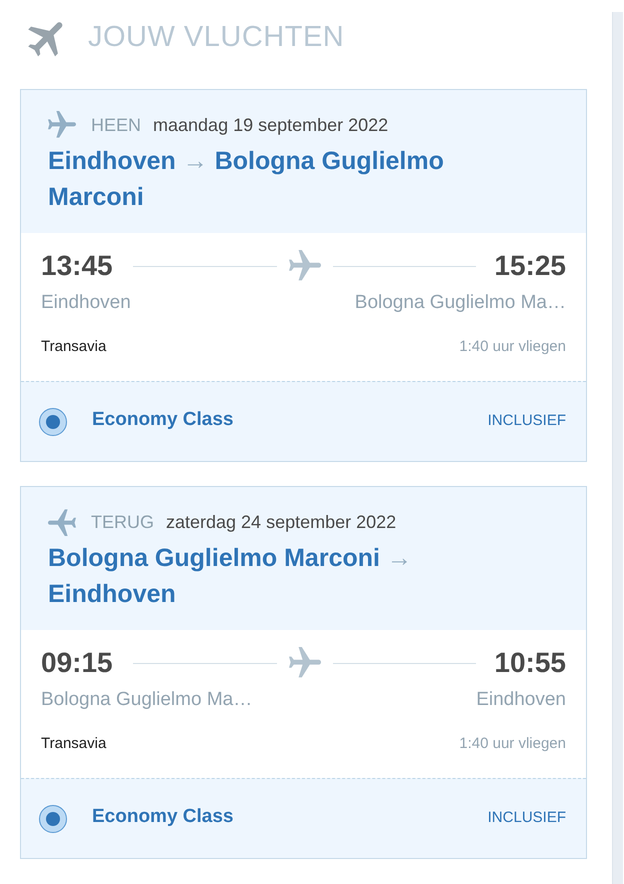 The height and width of the screenshot is (884, 624). Describe the element at coordinates (216, 38) in the screenshot. I see `section-title: JOUW VLUCHTEN` at that location.